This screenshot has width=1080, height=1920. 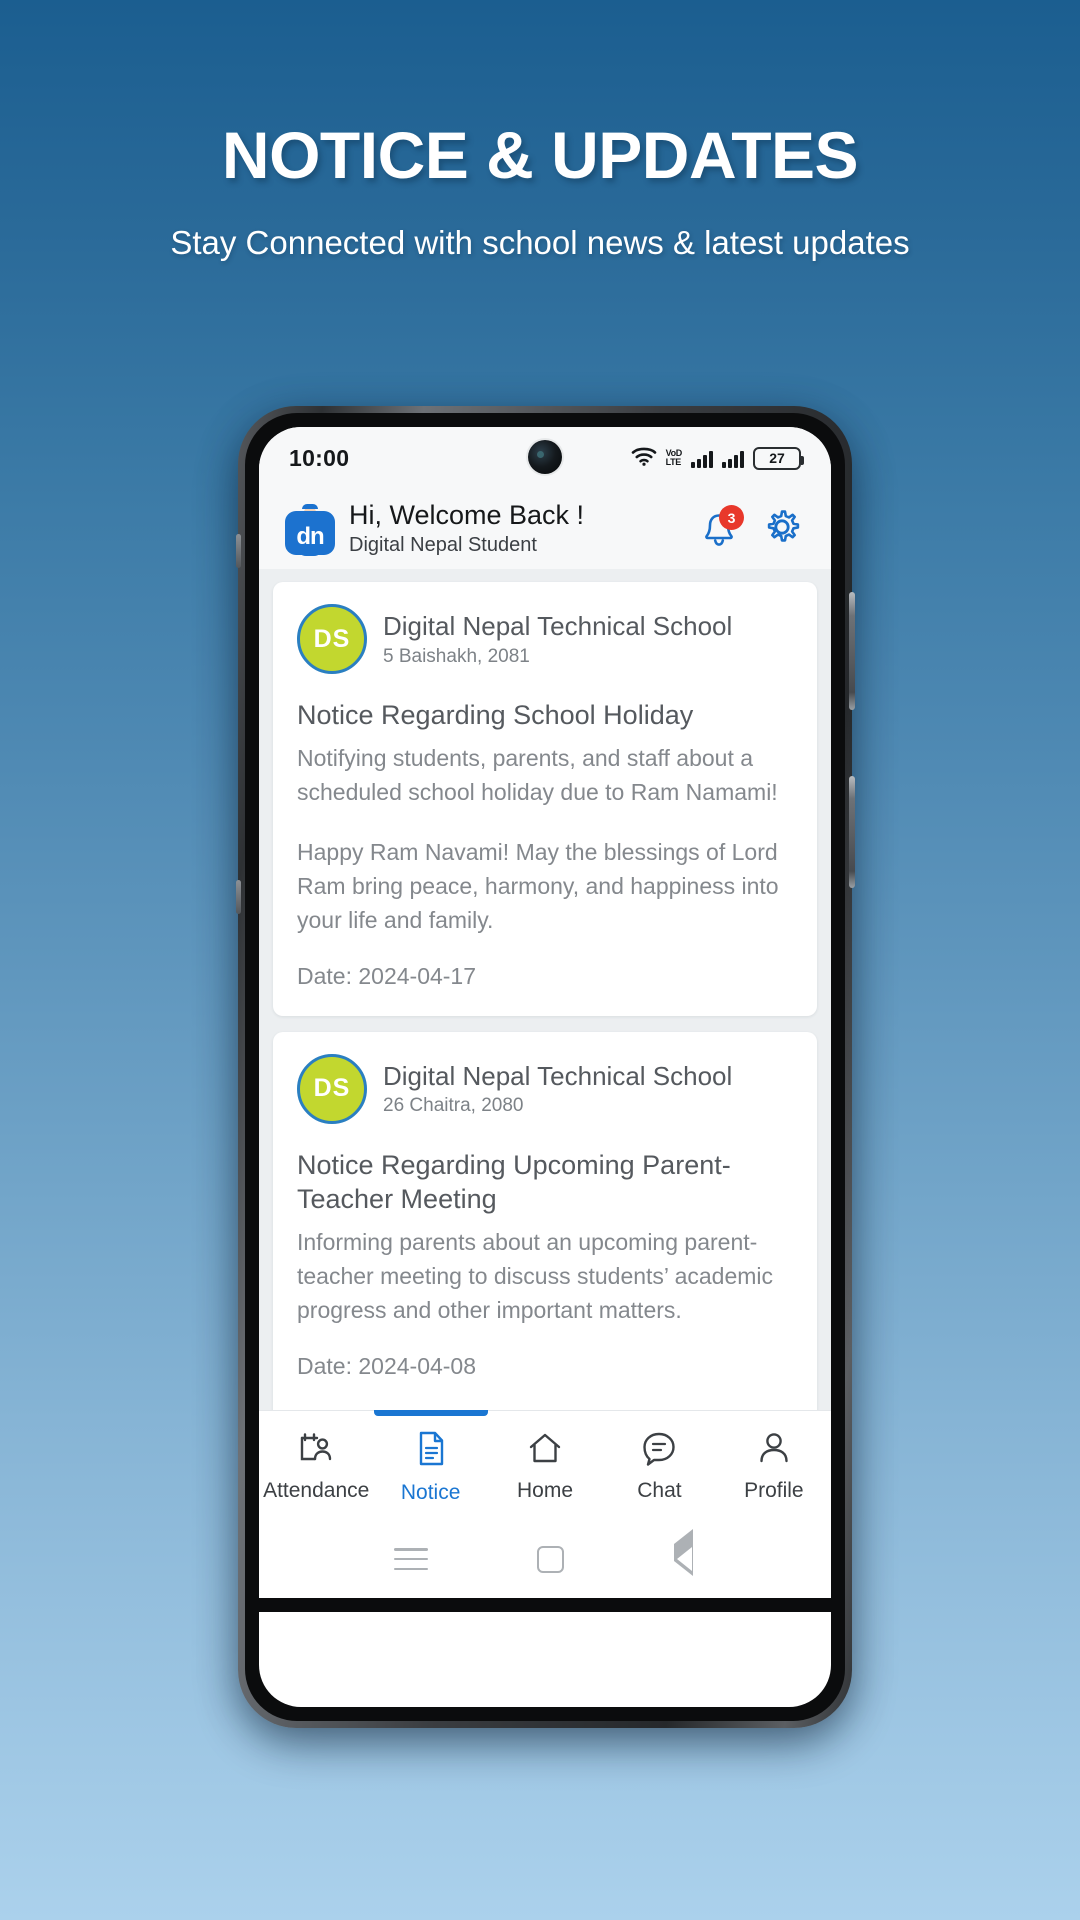 What do you see at coordinates (430, 1492) in the screenshot?
I see `nav-label: Notice` at bounding box center [430, 1492].